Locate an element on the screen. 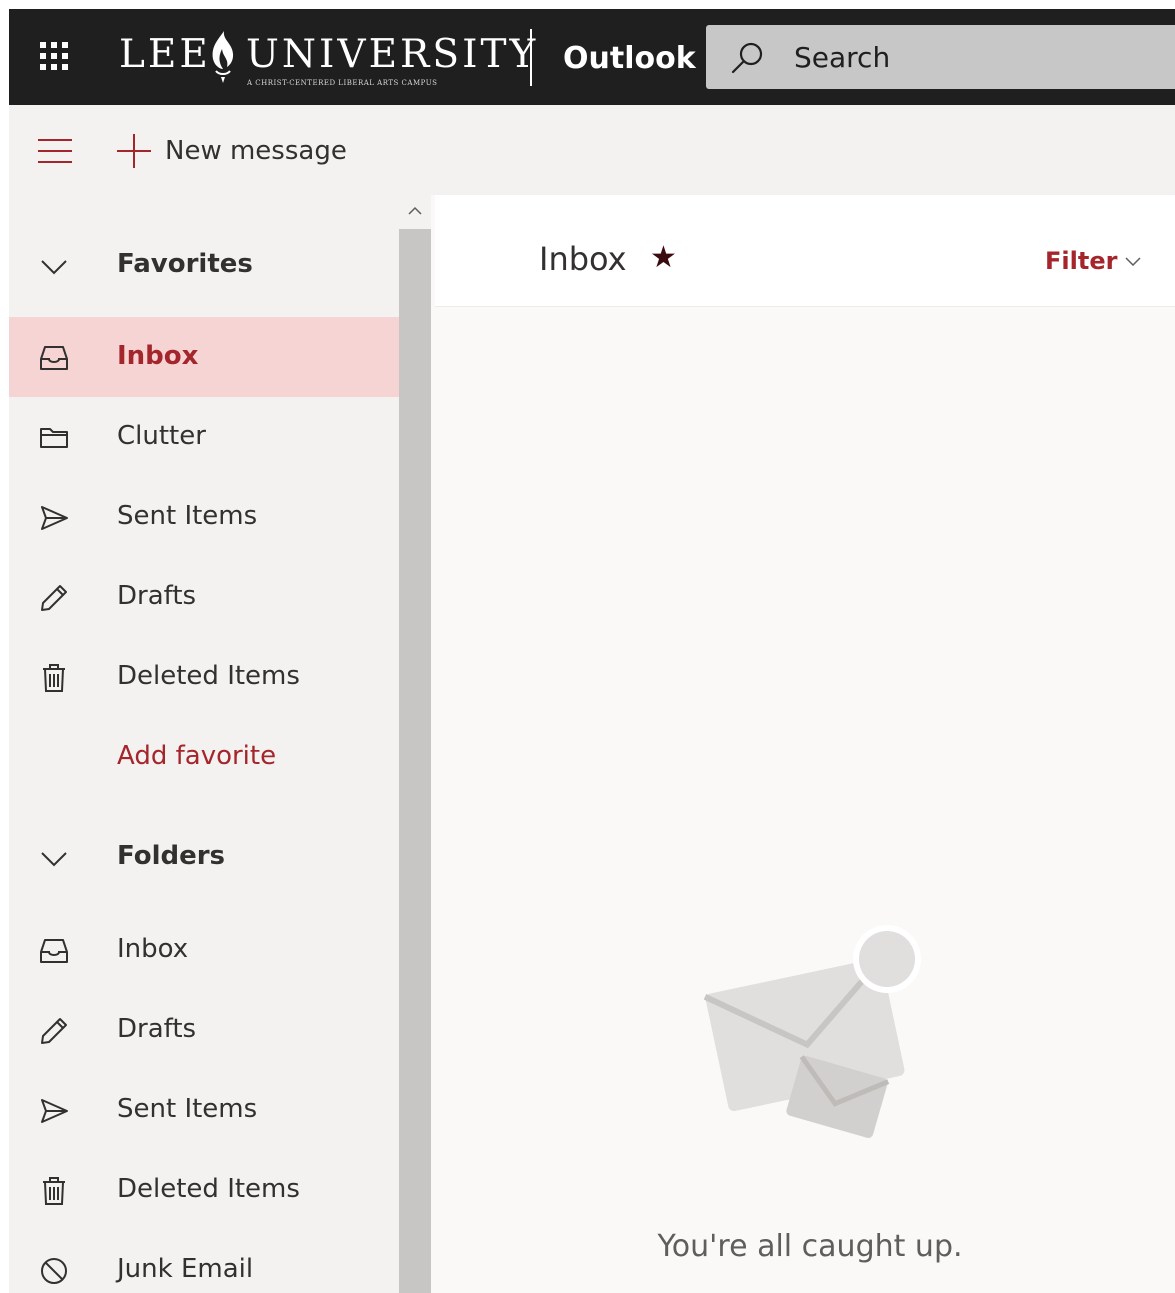 This screenshot has width=1175, height=1293. folders-label: Folders is located at coordinates (171, 856).